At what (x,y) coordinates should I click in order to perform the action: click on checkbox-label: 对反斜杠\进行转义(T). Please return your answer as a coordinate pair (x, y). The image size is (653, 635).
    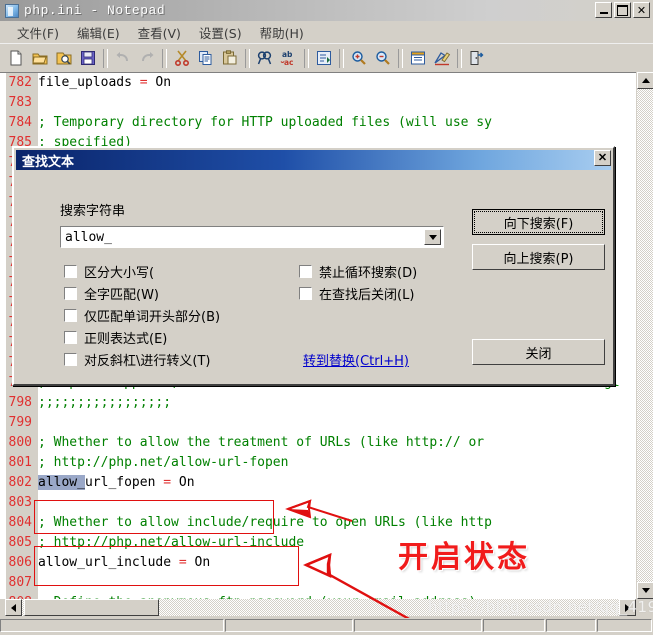
    Looking at the image, I should click on (147, 361).